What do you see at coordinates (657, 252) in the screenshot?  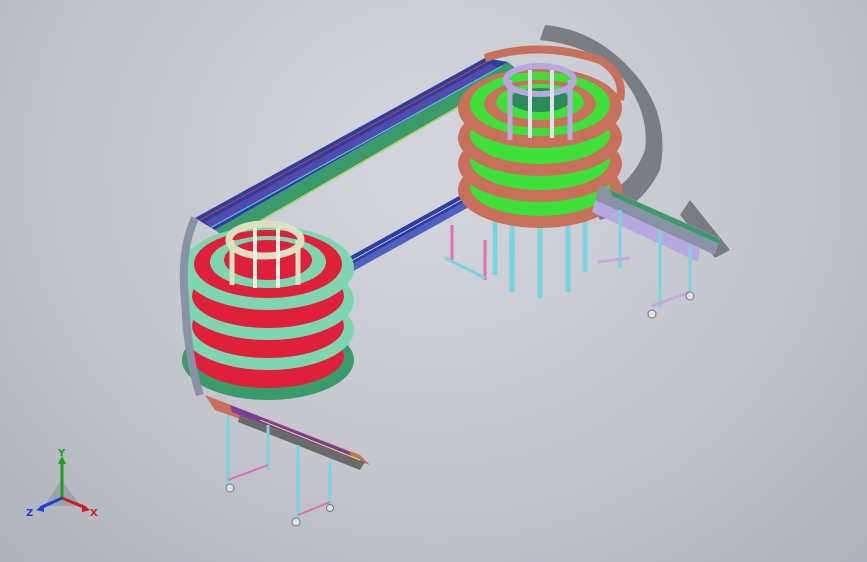 I see `right-outfeed-conveyor` at bounding box center [657, 252].